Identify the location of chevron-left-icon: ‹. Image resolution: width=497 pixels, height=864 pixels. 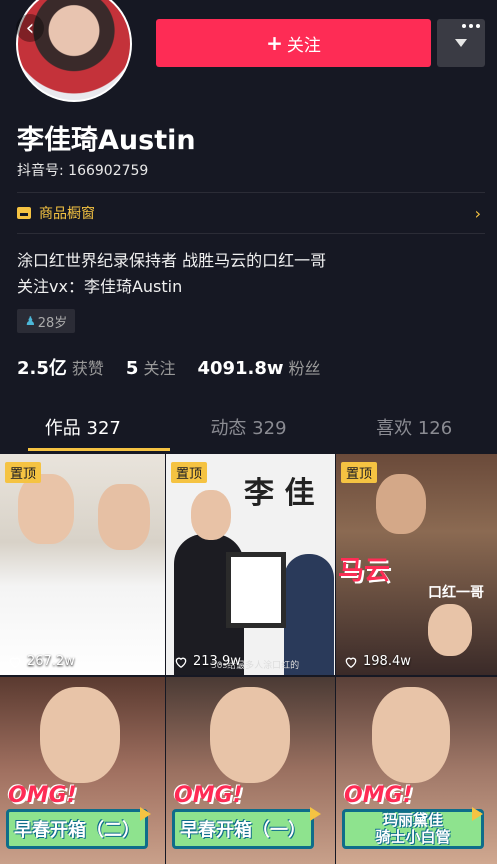
(30, 28).